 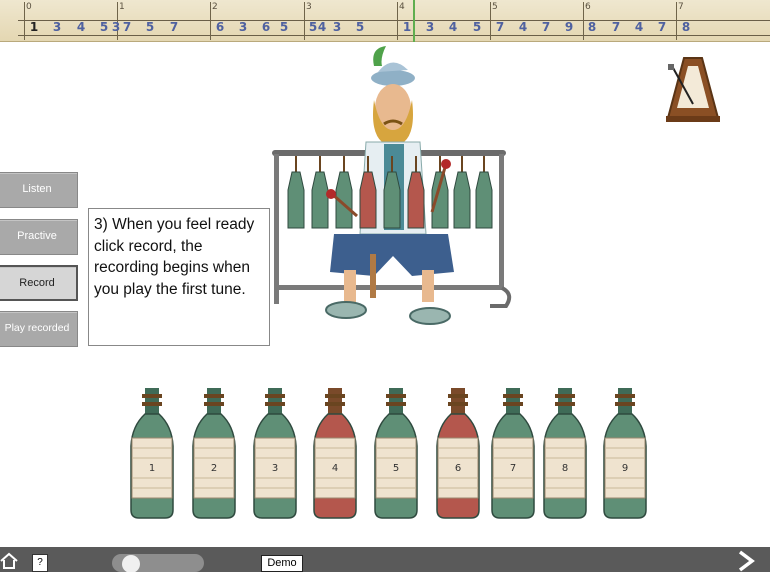 I want to click on bottle-number-label: 2, so click(x=214, y=468).